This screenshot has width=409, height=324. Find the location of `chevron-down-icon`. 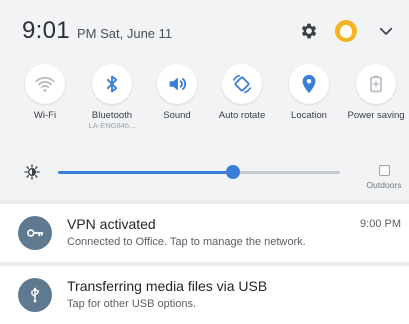

chevron-down-icon is located at coordinates (386, 31).